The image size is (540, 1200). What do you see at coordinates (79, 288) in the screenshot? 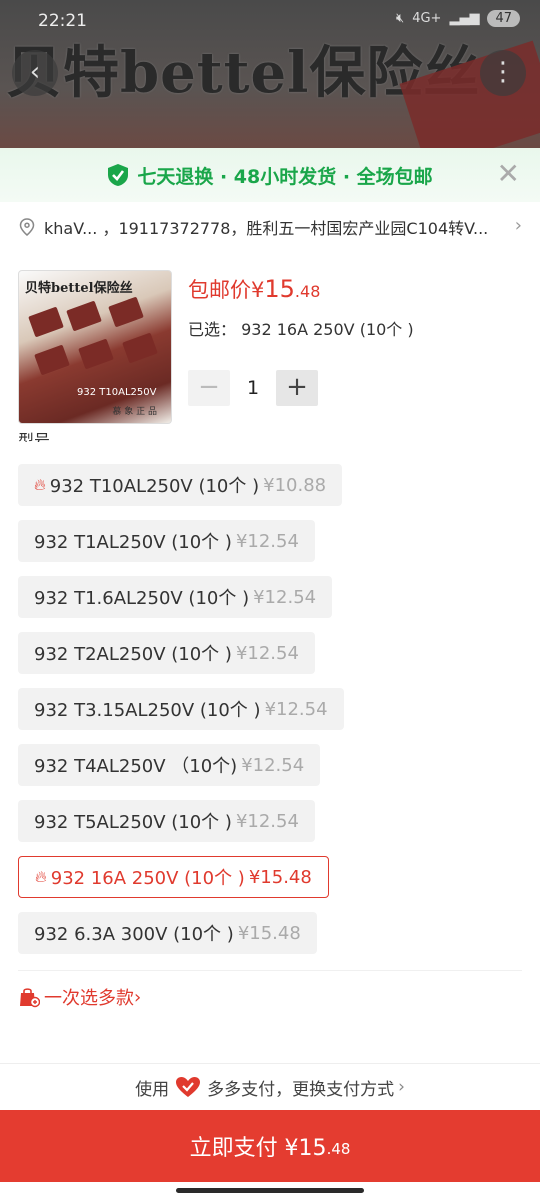
I see `thumb-title: 贝特bettel保险丝` at bounding box center [79, 288].